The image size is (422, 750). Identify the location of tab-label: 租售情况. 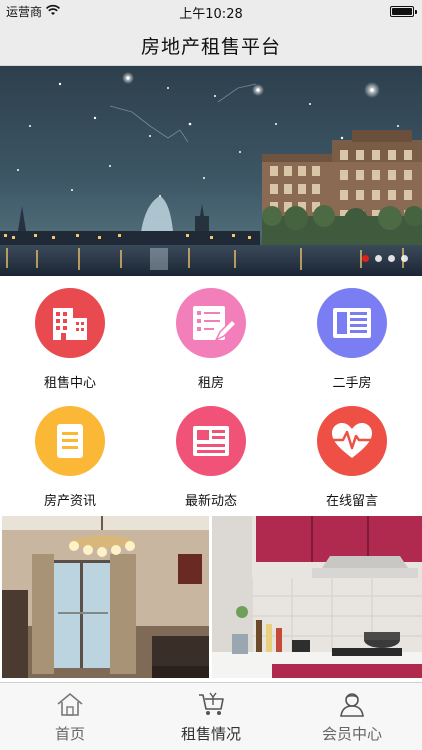
(210, 734).